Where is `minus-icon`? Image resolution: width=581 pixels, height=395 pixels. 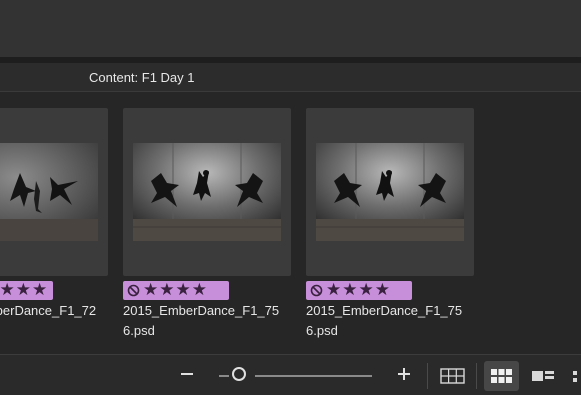
minus-icon is located at coordinates (187, 374).